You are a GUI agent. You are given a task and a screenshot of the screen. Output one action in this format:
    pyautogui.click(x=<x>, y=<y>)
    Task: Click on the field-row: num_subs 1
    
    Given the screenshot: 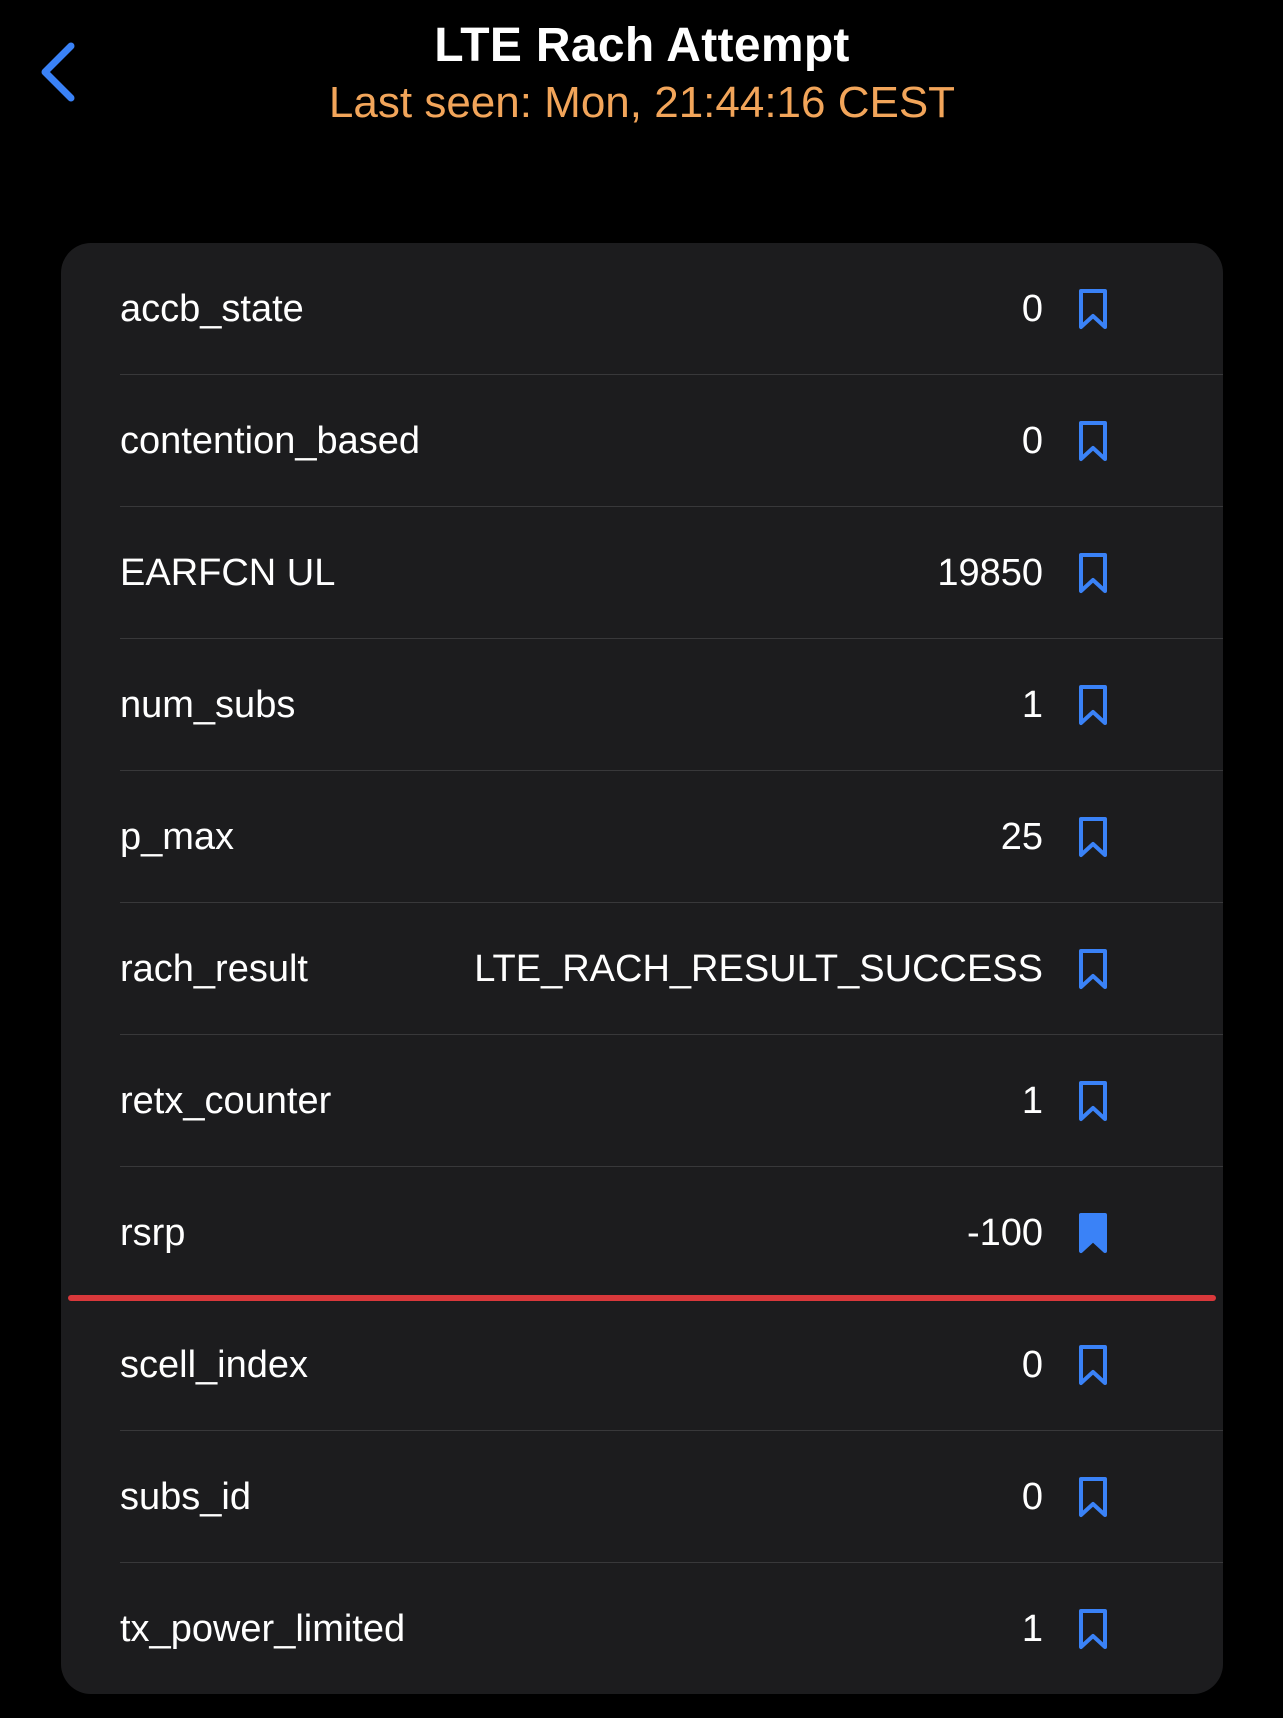 What is the action you would take?
    pyautogui.click(x=642, y=705)
    